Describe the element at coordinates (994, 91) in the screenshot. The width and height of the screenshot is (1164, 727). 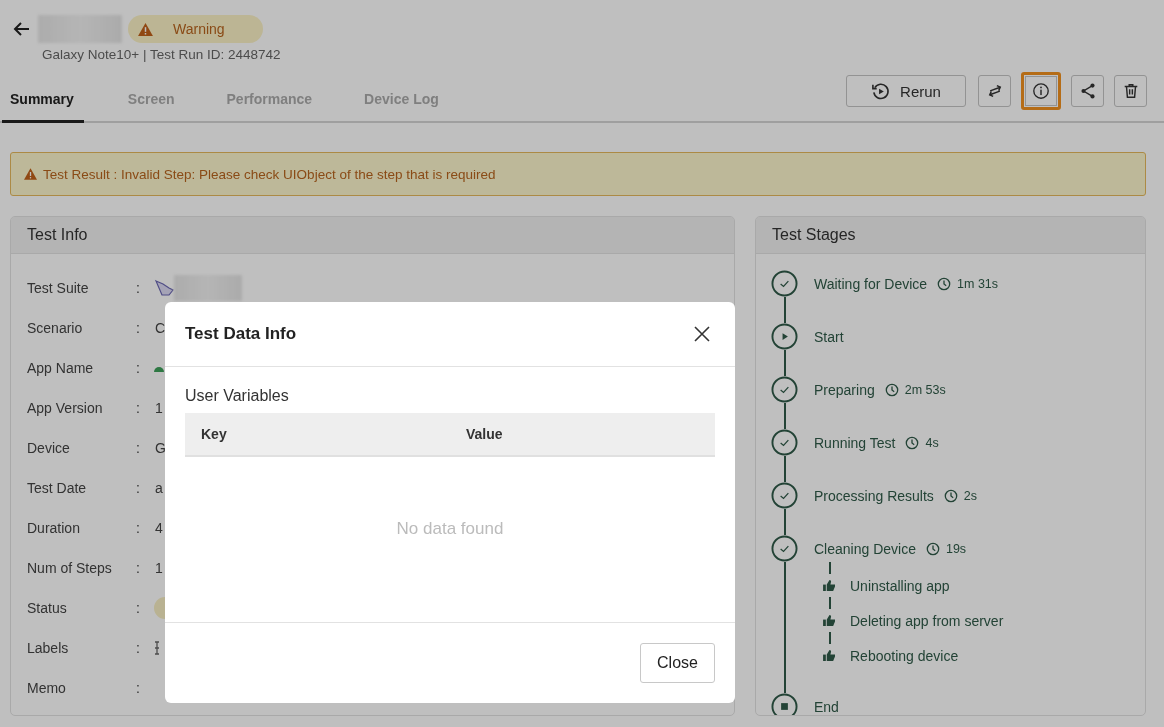
I see `swap-button` at that location.